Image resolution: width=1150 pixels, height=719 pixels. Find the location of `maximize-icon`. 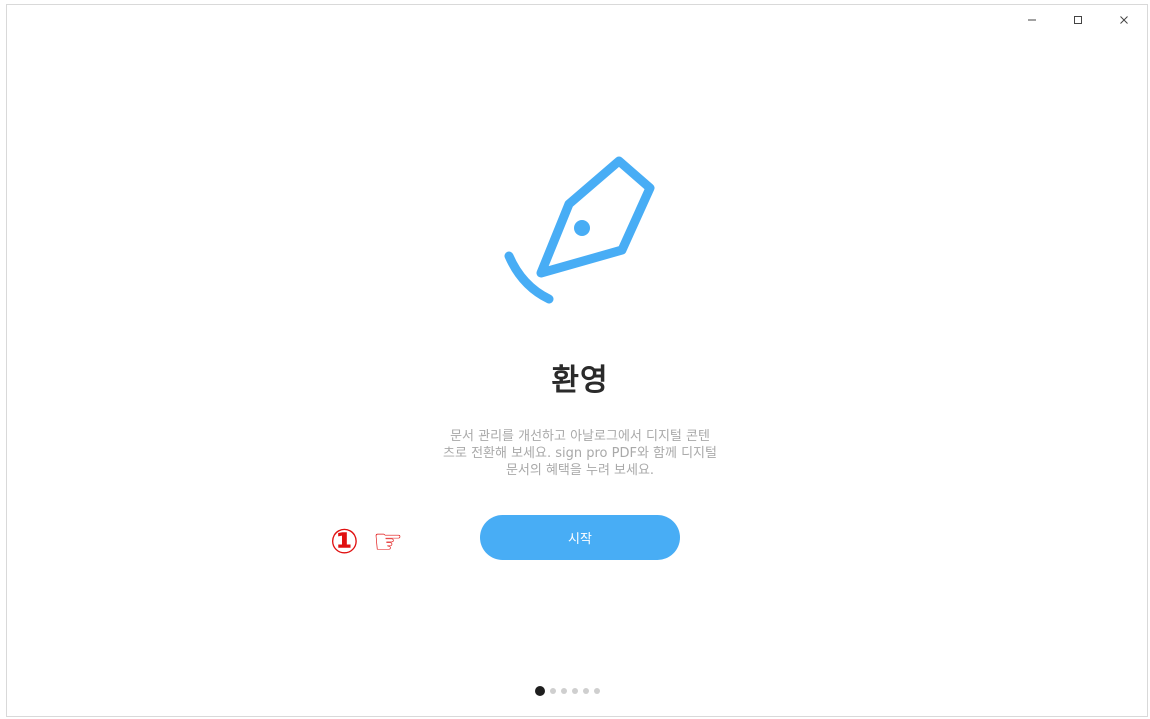

maximize-icon is located at coordinates (1078, 20).